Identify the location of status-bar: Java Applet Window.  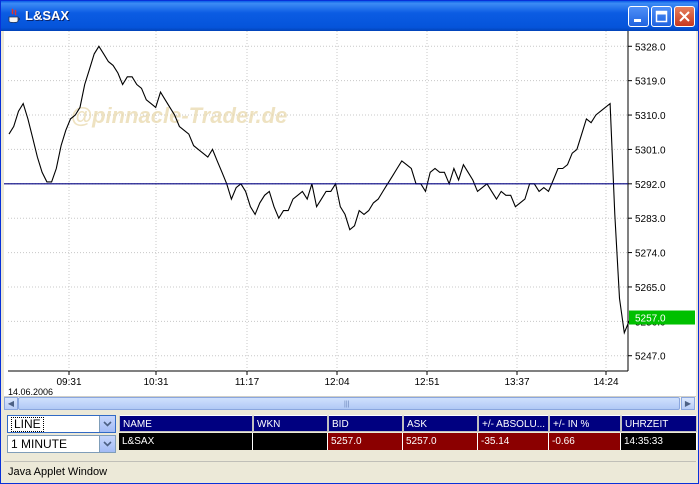
(350, 471).